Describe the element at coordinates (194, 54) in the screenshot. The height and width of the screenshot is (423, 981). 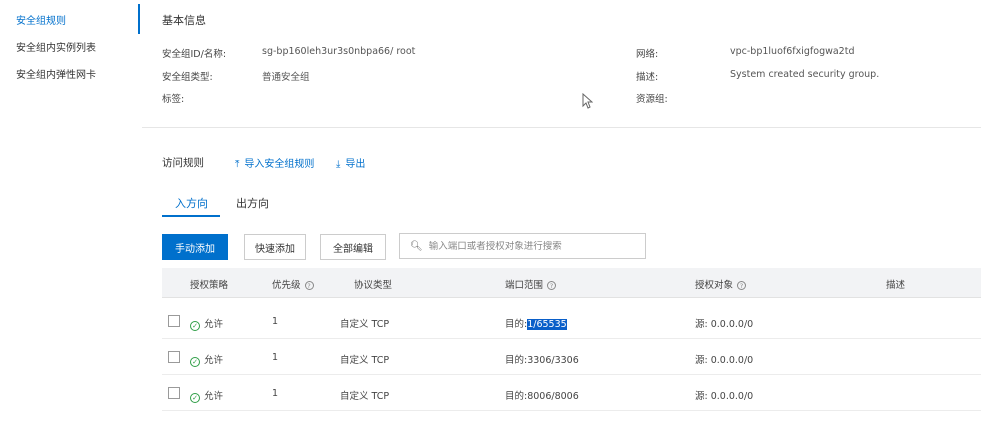
I see `security-group-id-label: 安全组ID/名称:` at that location.